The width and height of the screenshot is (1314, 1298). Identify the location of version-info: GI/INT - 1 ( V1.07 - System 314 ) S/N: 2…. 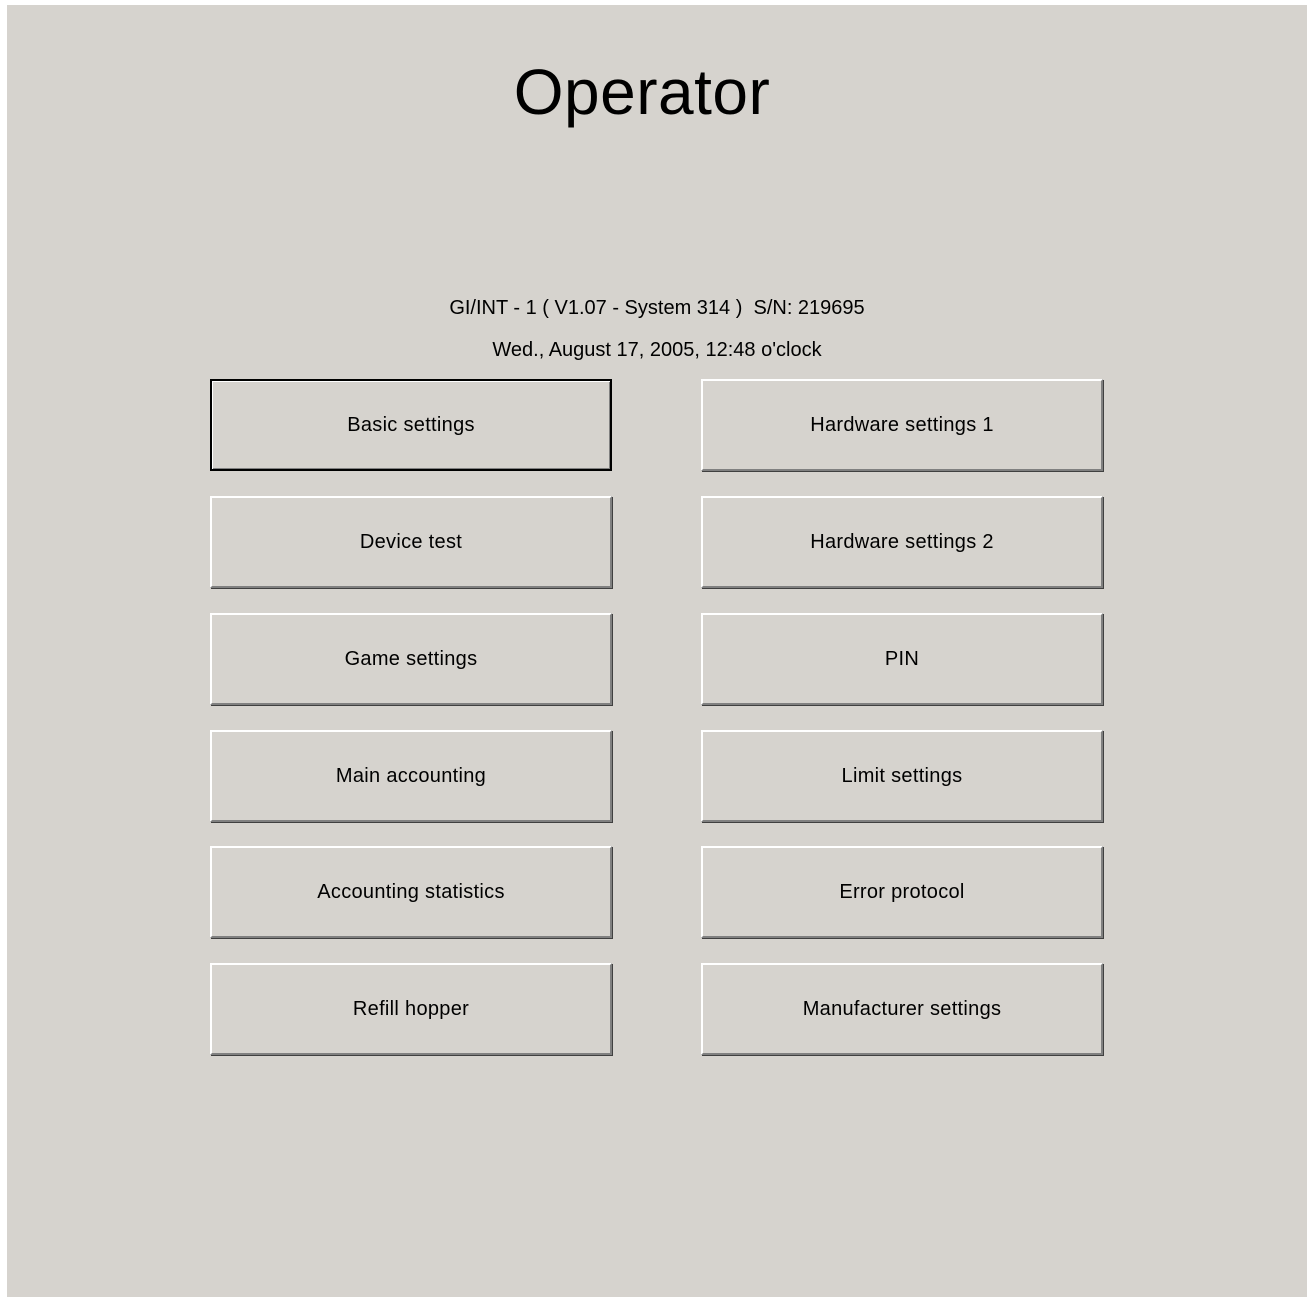
(657, 308).